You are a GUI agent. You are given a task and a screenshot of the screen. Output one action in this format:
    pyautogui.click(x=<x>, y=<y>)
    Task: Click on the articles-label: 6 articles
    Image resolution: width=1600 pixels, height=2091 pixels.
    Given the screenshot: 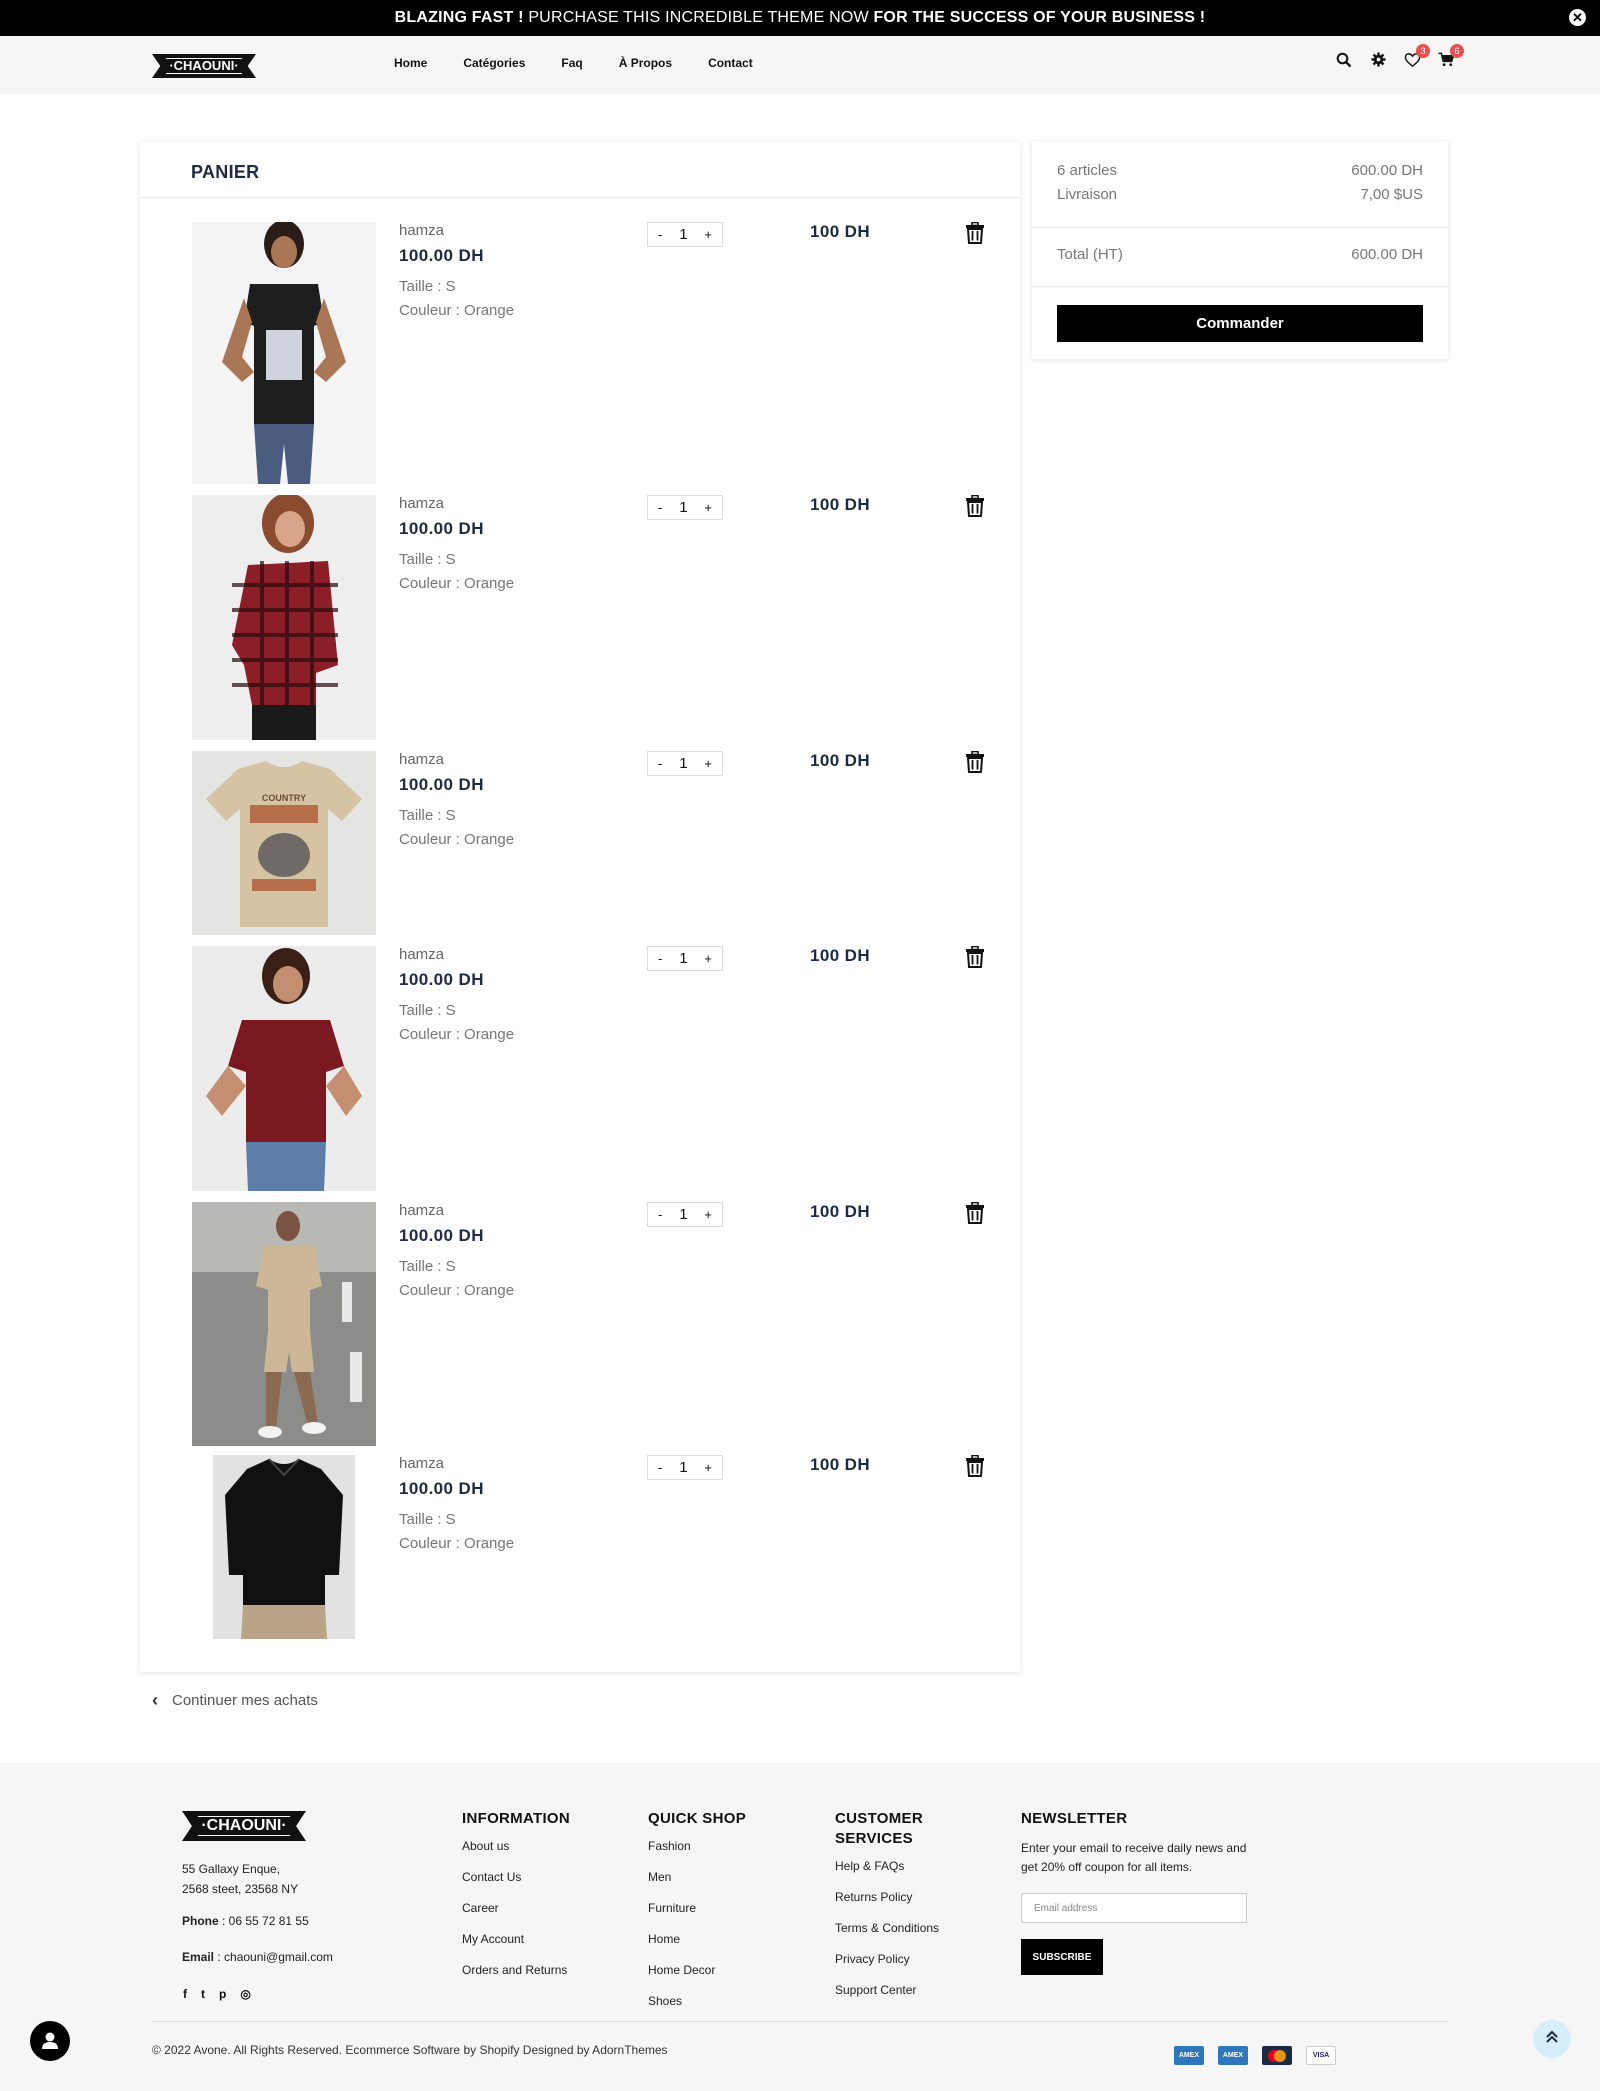 What is the action you would take?
    pyautogui.click(x=1087, y=170)
    